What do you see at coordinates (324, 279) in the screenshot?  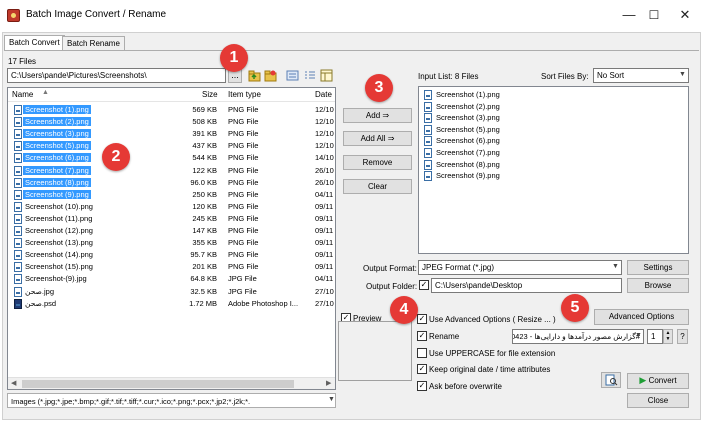 I see `file-date: 04/11` at bounding box center [324, 279].